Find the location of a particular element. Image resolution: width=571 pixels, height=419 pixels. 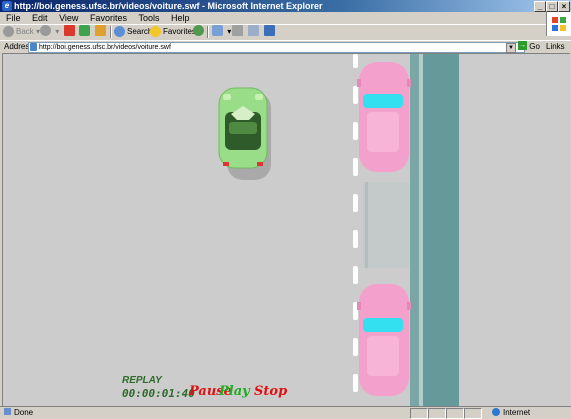

standard-toolbar: Back ▾ ▾ Search Favorites ▾ is located at coordinates (273, 32).